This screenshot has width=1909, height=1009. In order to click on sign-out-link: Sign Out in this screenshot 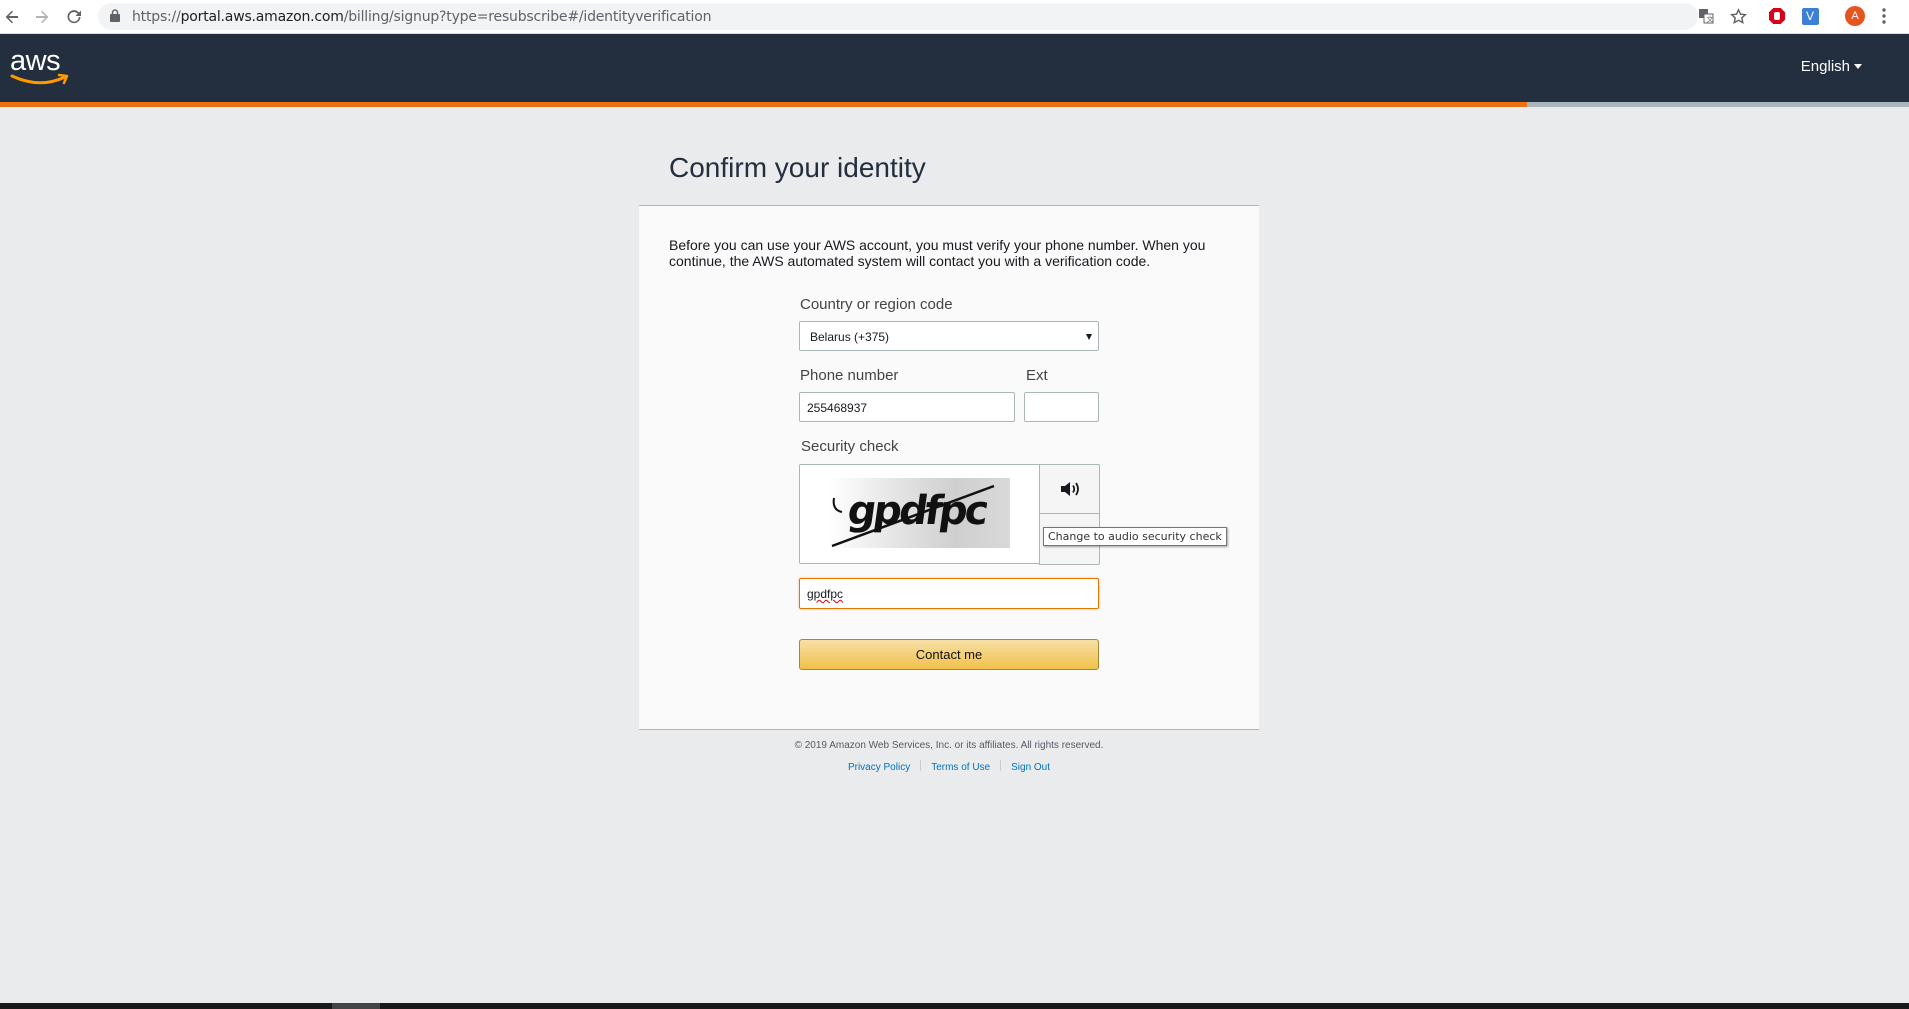, I will do `click(1030, 767)`.